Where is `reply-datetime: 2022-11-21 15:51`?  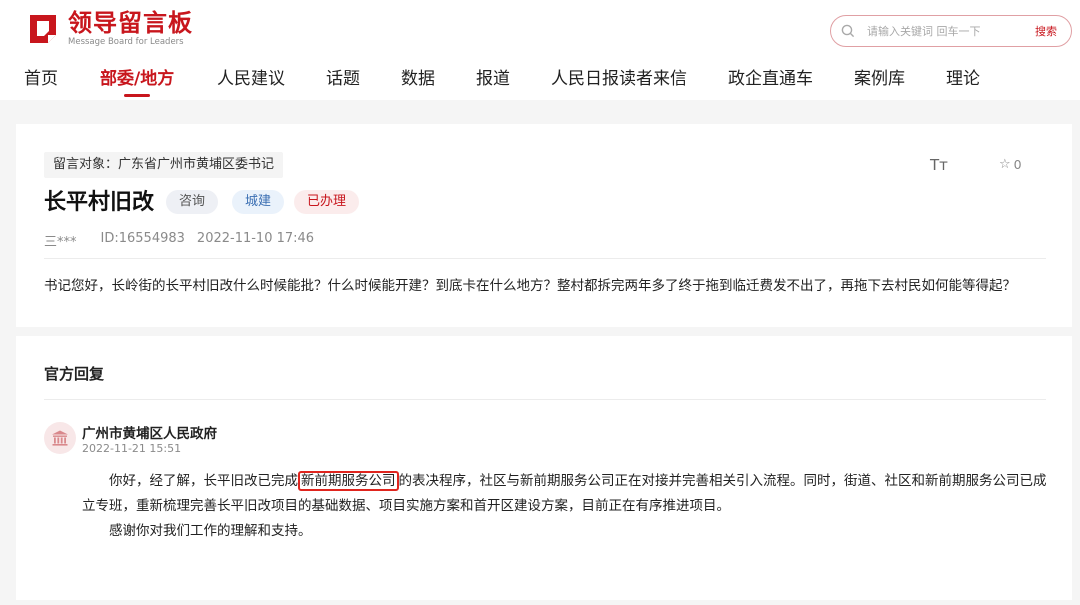 reply-datetime: 2022-11-21 15:51 is located at coordinates (132, 448).